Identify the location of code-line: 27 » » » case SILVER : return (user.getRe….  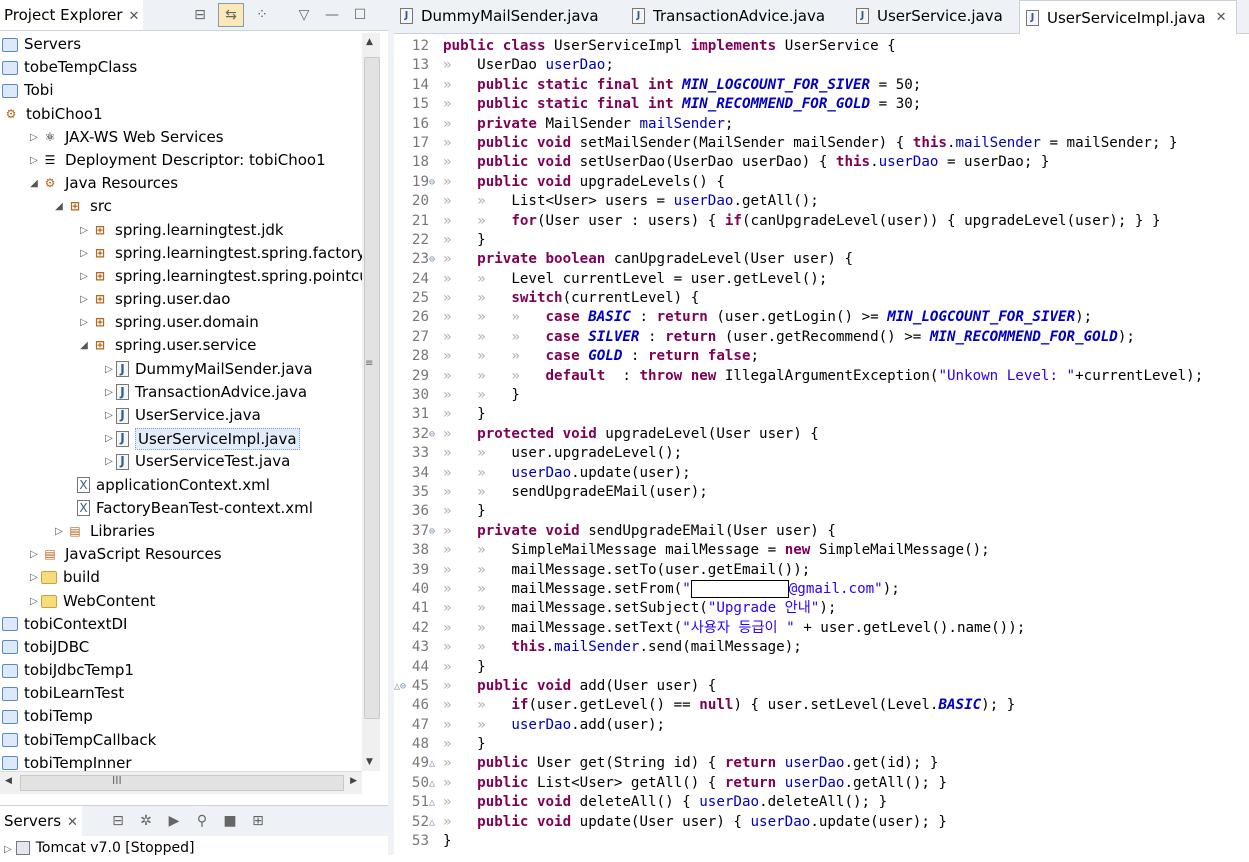
(821, 337).